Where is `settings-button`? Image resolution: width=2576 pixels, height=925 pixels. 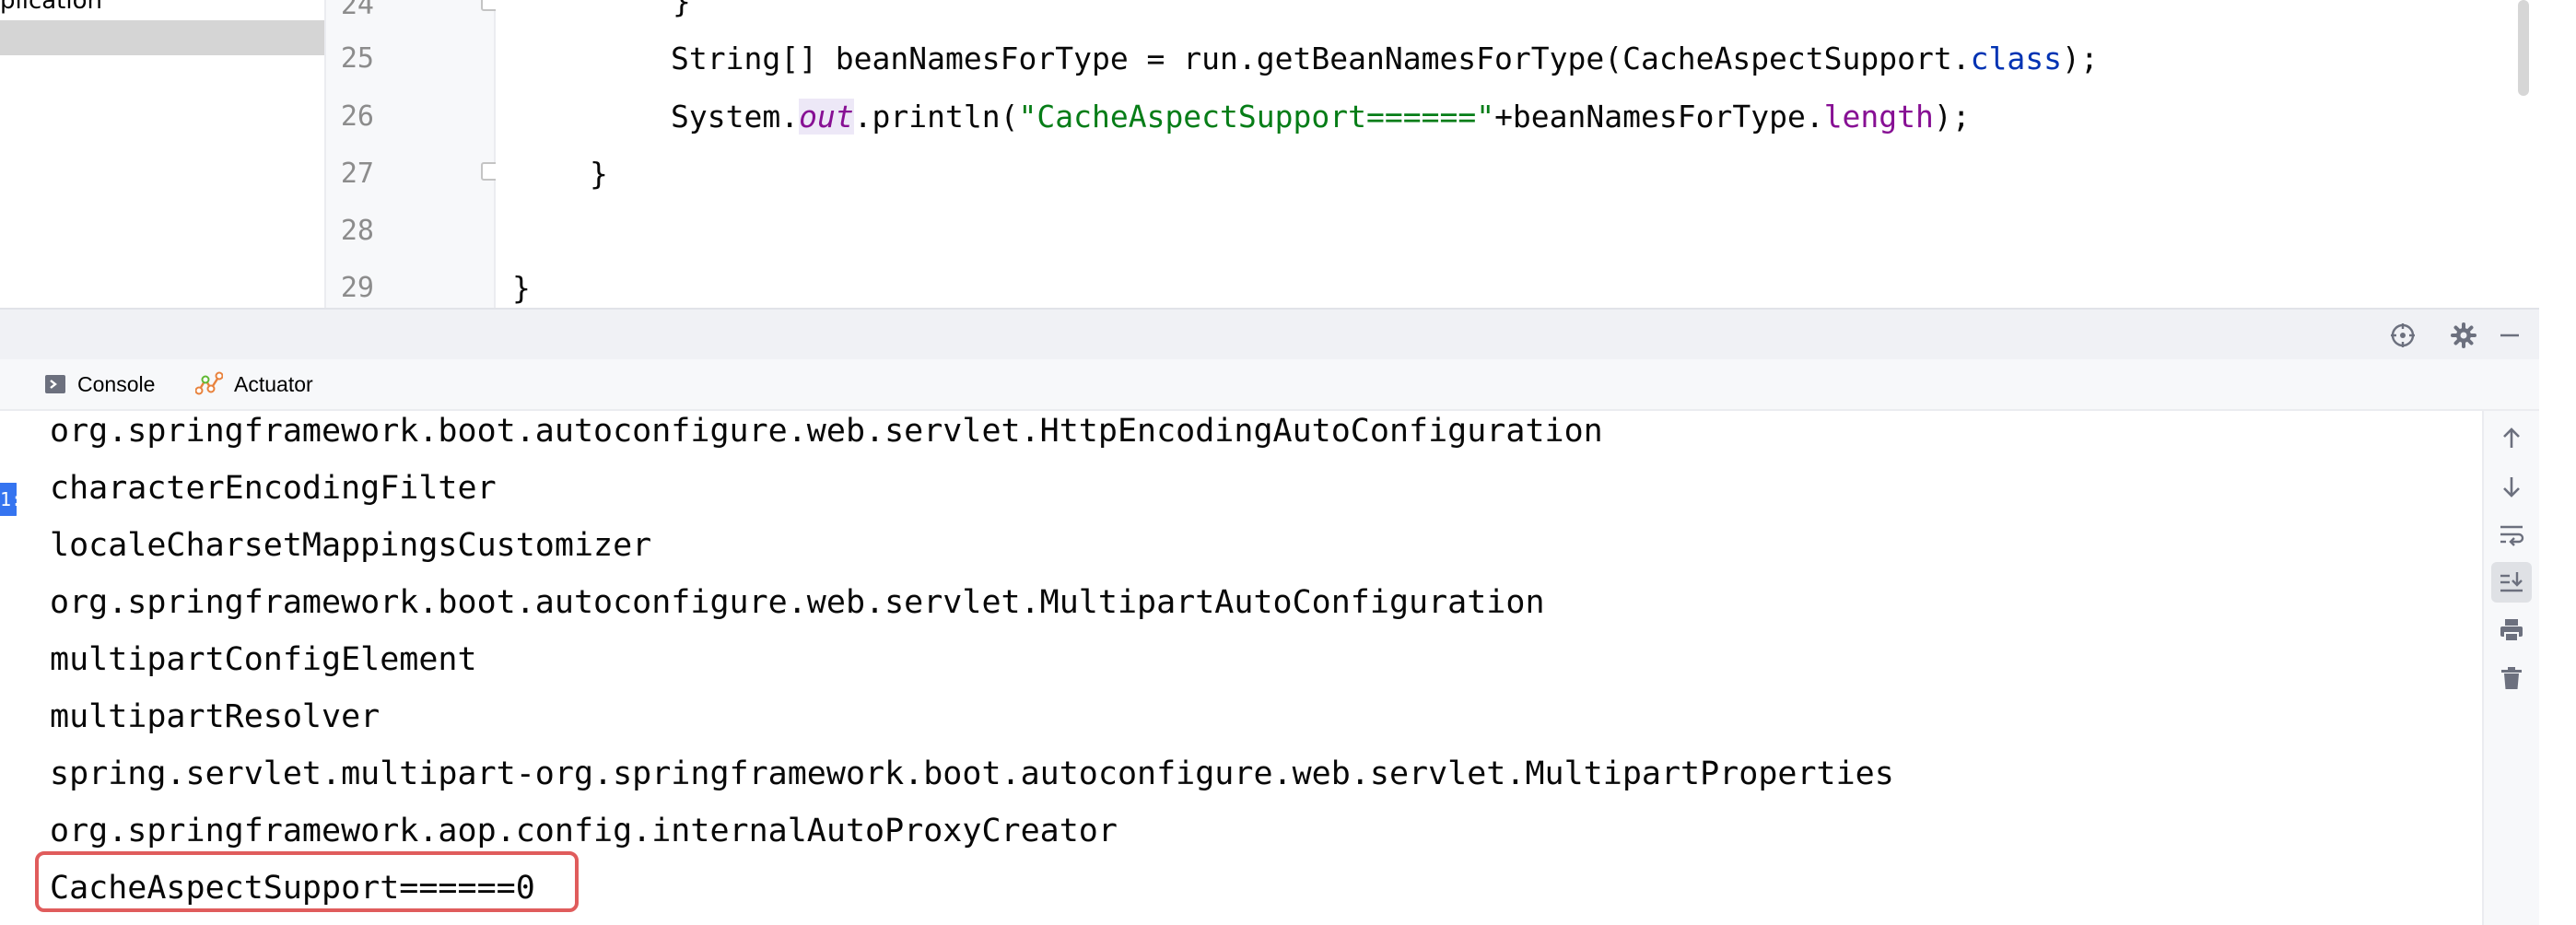 settings-button is located at coordinates (2463, 335).